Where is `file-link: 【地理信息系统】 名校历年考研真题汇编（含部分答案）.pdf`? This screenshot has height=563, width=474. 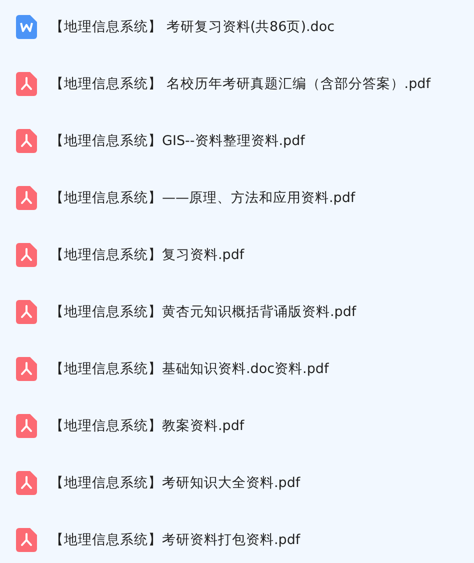 file-link: 【地理信息系统】 名校历年考研真题汇编（含部分答案）.pdf is located at coordinates (240, 84).